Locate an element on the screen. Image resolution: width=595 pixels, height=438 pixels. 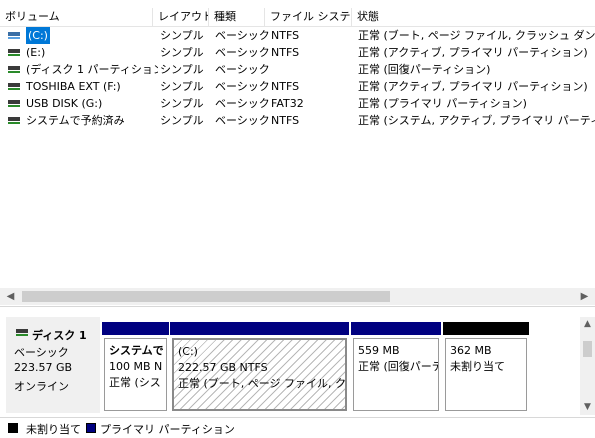
partition-status: 正常 (ブート, ページ ファイル, クラッシ is located at coordinates (262, 383).